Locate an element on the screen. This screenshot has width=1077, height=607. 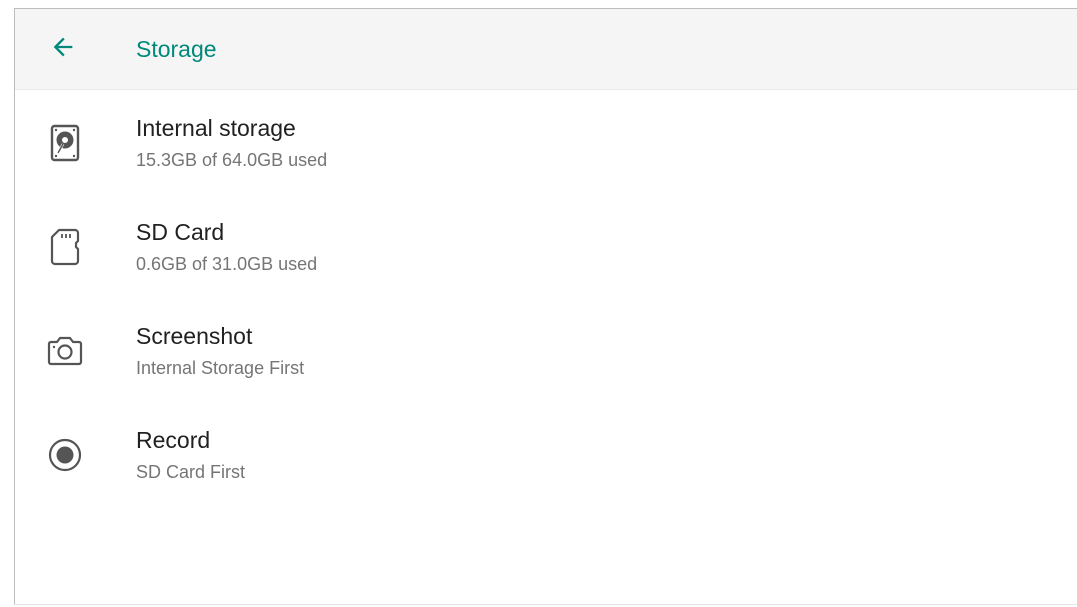
arrow-back-icon is located at coordinates (63, 49).